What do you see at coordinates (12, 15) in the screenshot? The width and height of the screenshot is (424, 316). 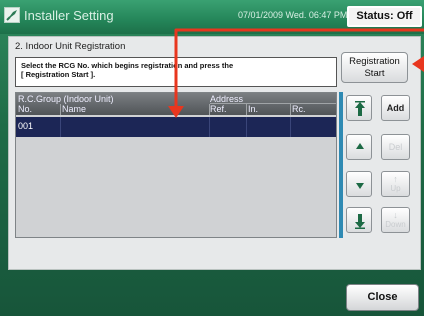 I see `installer-setting-icon` at bounding box center [12, 15].